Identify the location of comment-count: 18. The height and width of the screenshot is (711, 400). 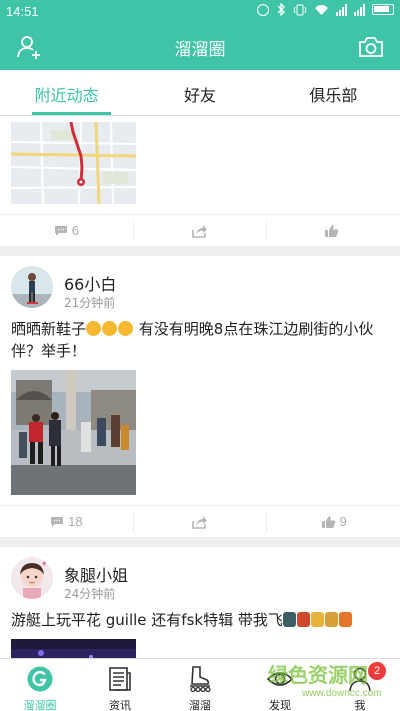
(75, 521).